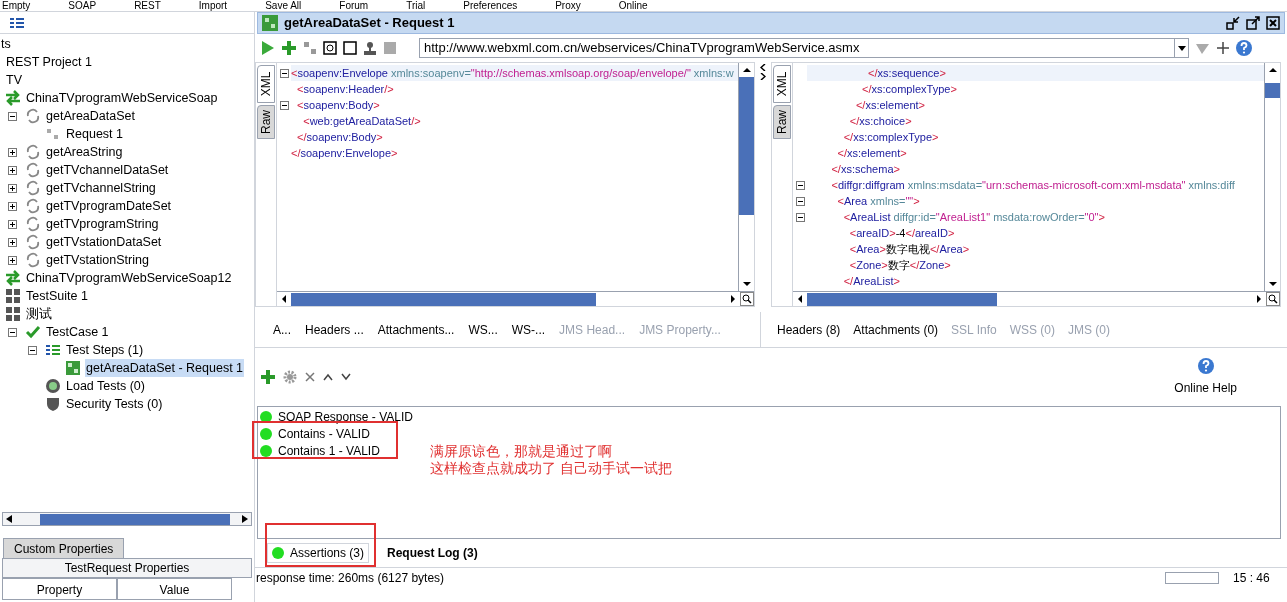 The height and width of the screenshot is (602, 1287). Describe the element at coordinates (90, 116) in the screenshot. I see `tree-item: getAreaDataSet` at that location.